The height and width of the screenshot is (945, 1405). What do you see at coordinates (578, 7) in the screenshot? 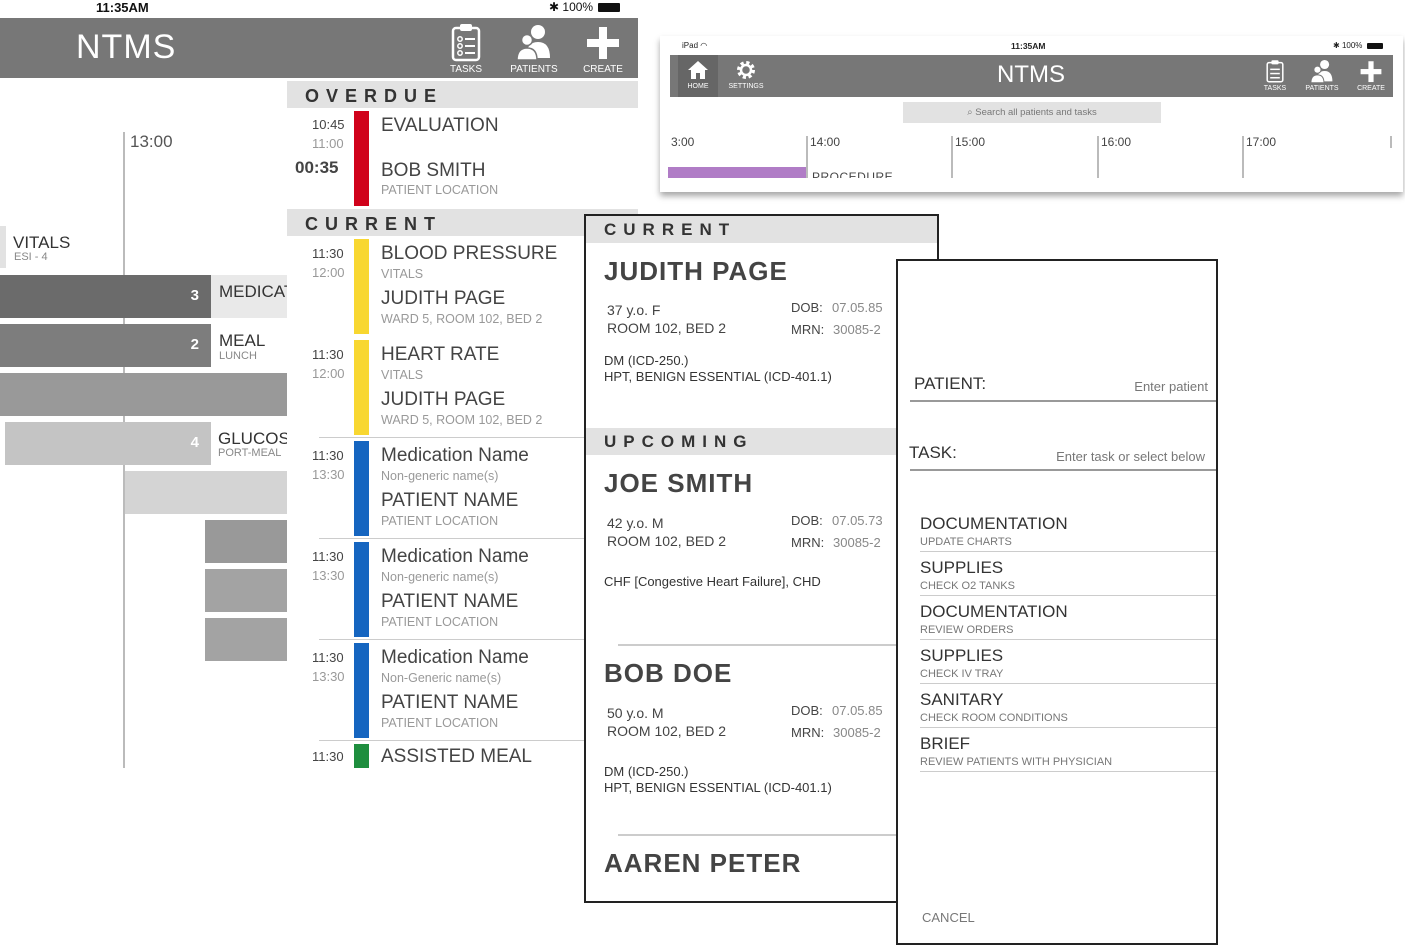
I see `battery-percent: 100%` at bounding box center [578, 7].